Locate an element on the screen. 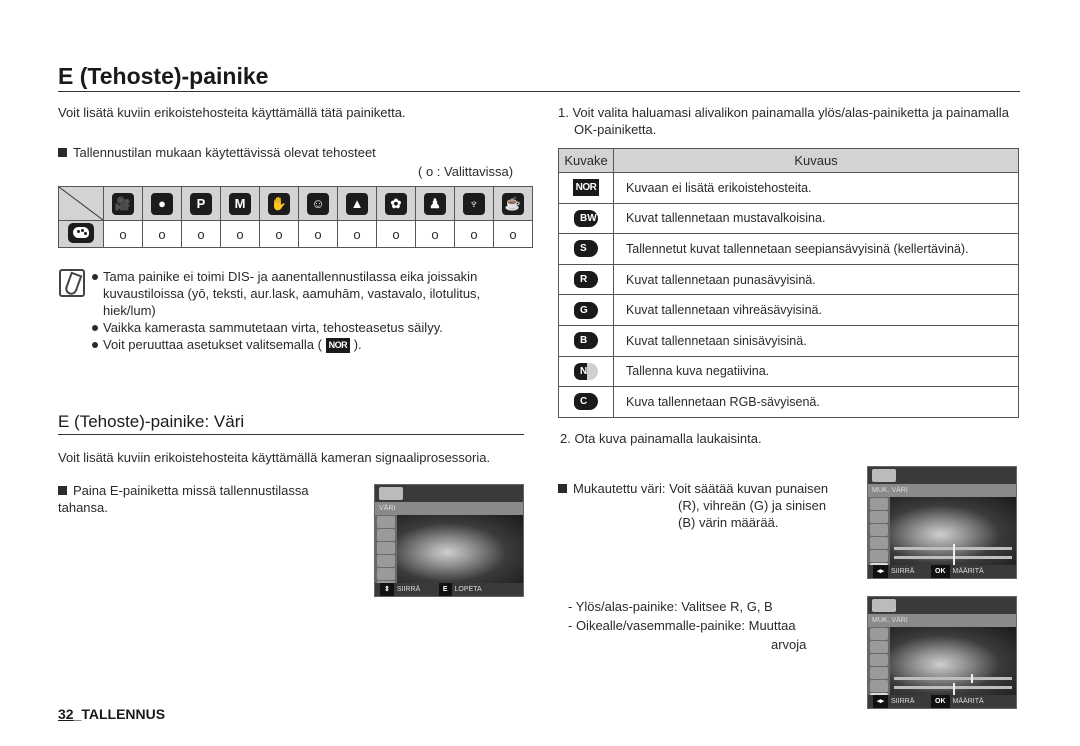 The height and width of the screenshot is (746, 1080). mode-column-header: ☕ is located at coordinates (513, 203).